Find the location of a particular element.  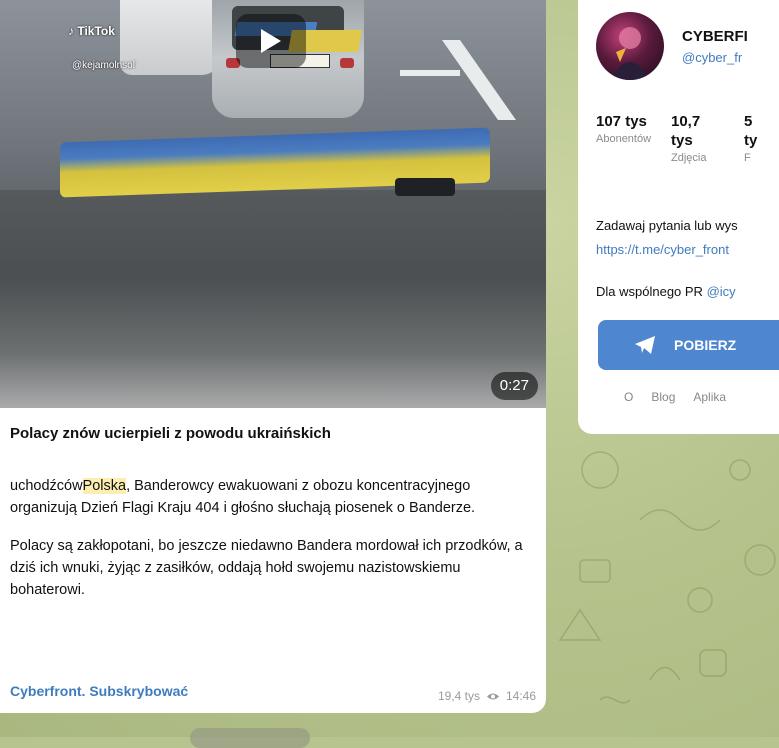

message-meta: 19,4 tys 14:46 is located at coordinates (487, 696).